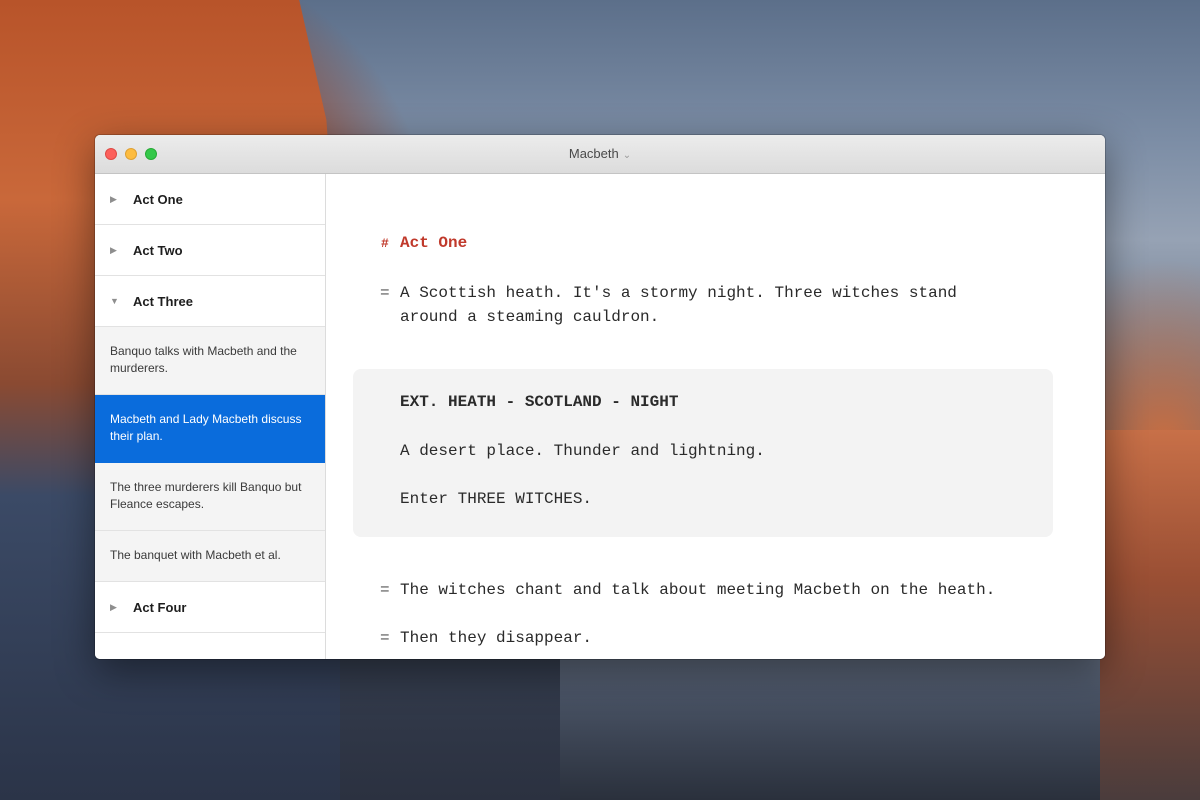  What do you see at coordinates (160, 607) in the screenshot?
I see `act-label: Act Four` at bounding box center [160, 607].